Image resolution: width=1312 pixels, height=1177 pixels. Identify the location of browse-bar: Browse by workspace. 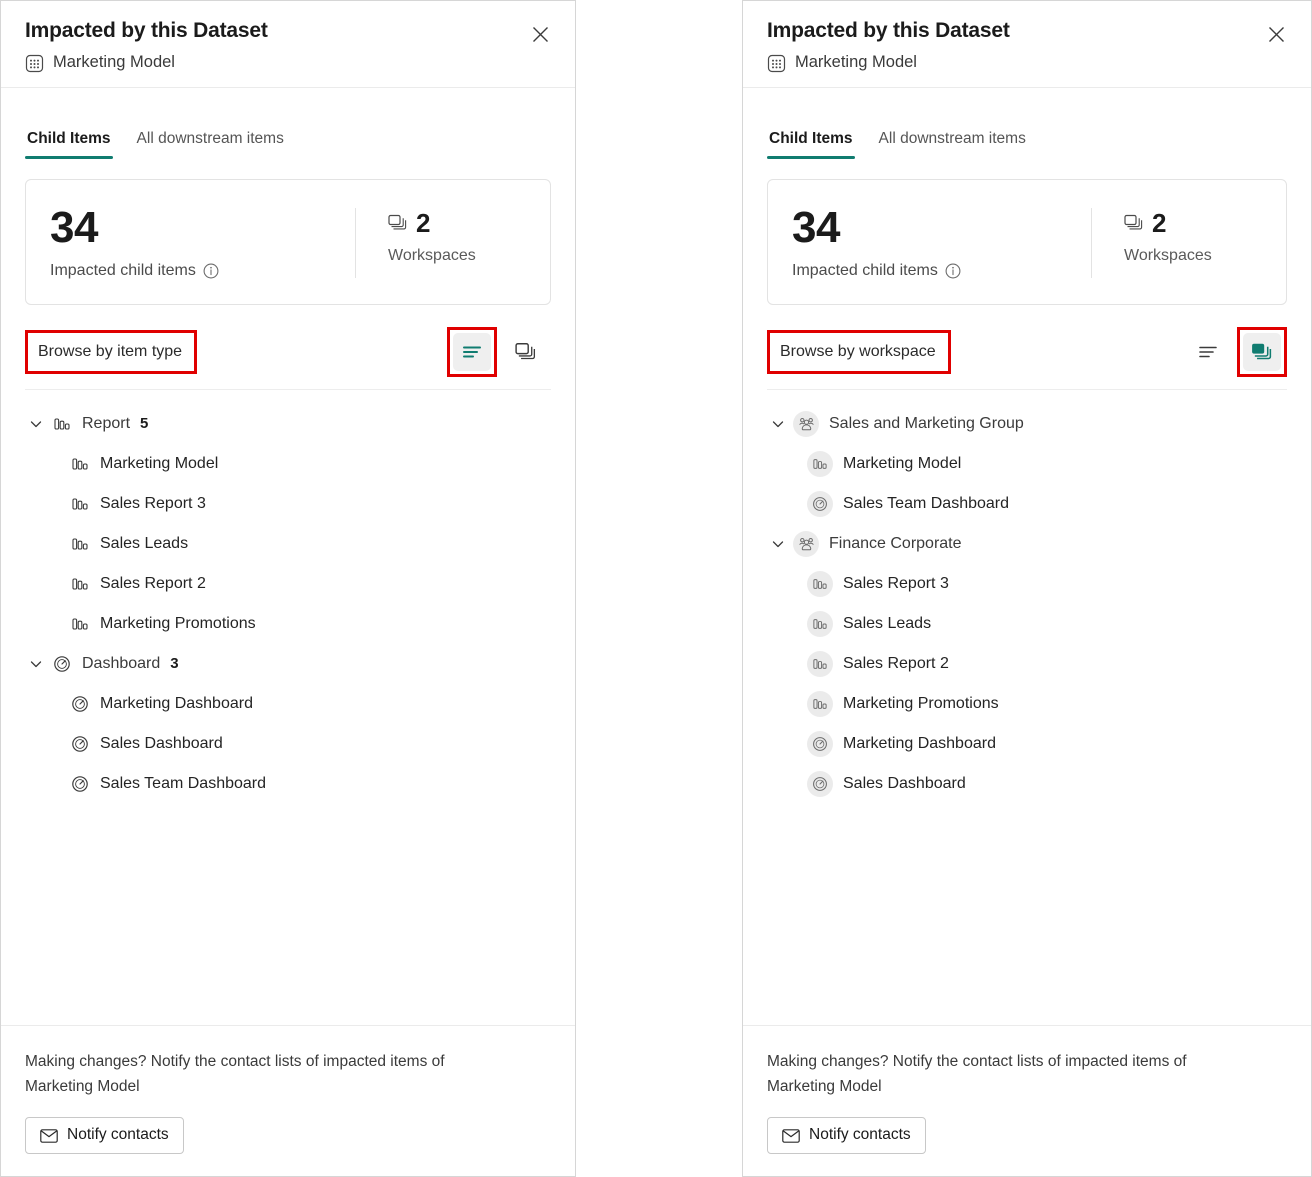
(1027, 358).